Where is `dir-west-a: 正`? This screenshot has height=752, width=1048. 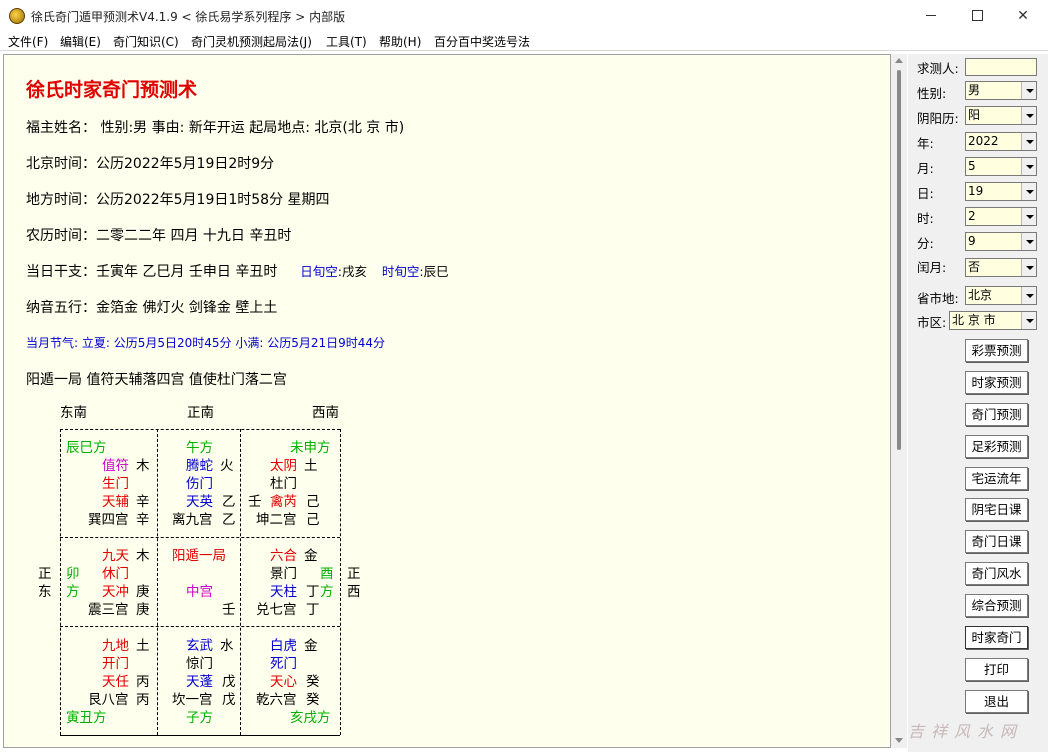
dir-west-a: 正 is located at coordinates (354, 574).